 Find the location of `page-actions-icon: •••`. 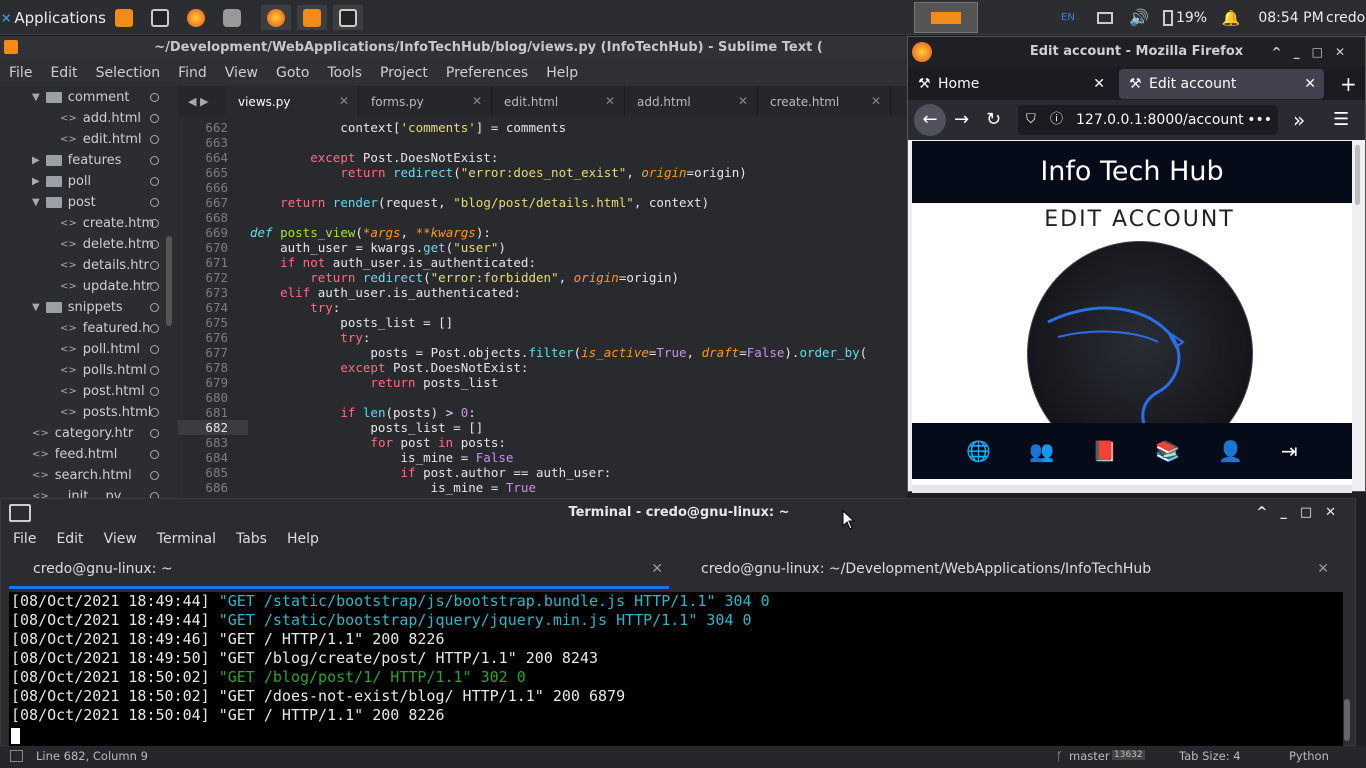

page-actions-icon: ••• is located at coordinates (1258, 120).